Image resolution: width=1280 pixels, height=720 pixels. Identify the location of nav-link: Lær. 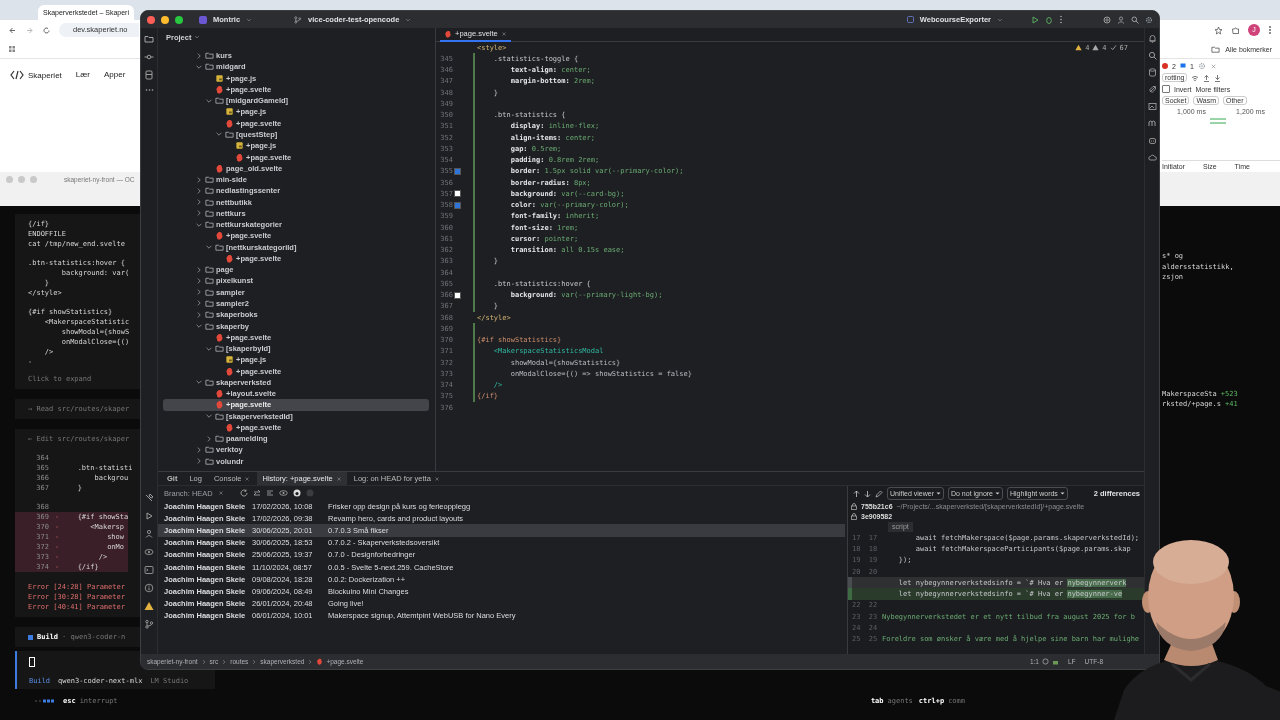
(83, 74).